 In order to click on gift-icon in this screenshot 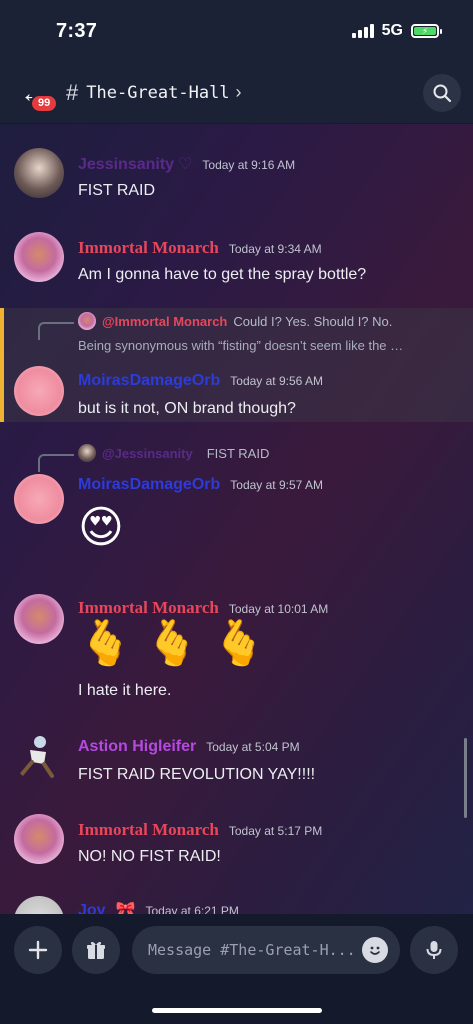, I will do `click(96, 950)`.